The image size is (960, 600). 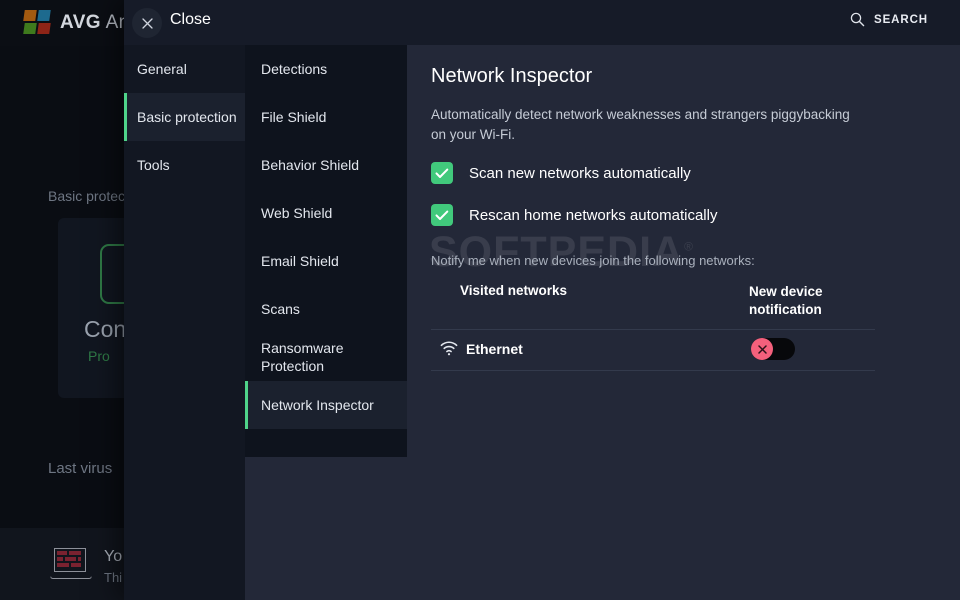 I want to click on submenu-filler, so click(x=326, y=528).